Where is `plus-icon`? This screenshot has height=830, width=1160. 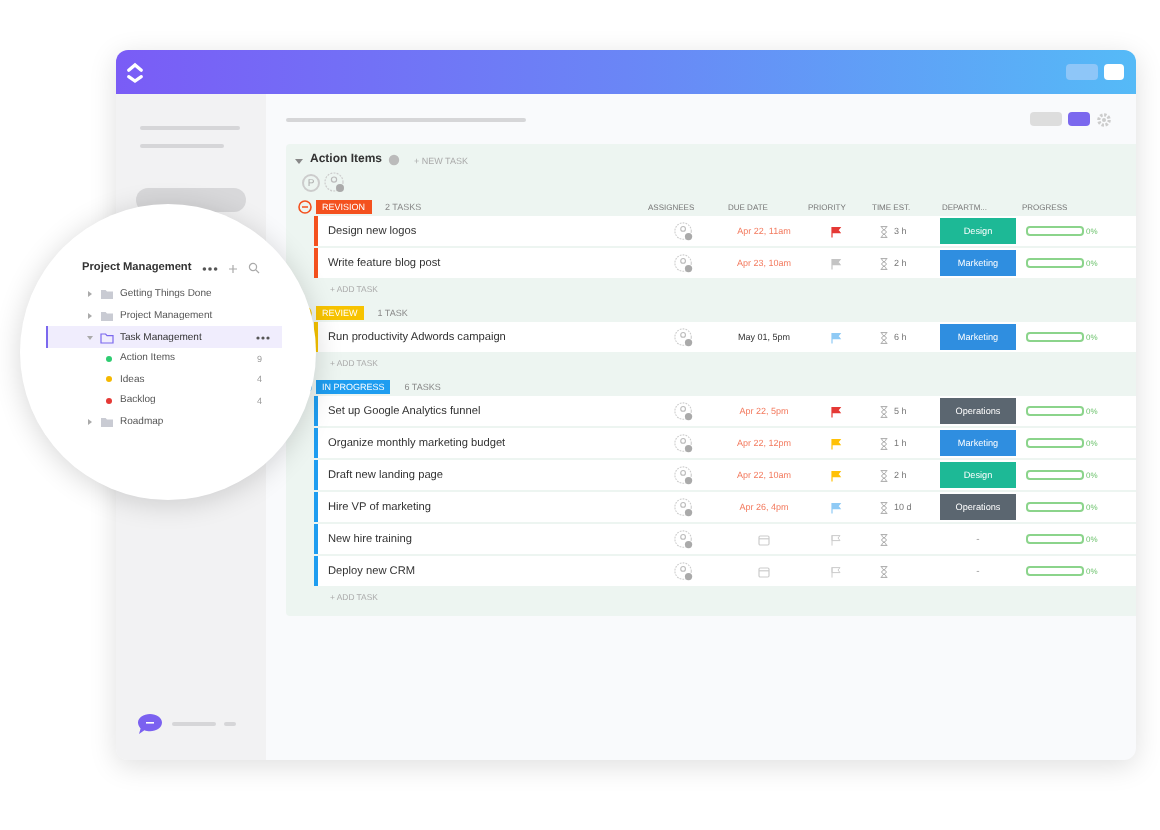
plus-icon is located at coordinates (232, 268).